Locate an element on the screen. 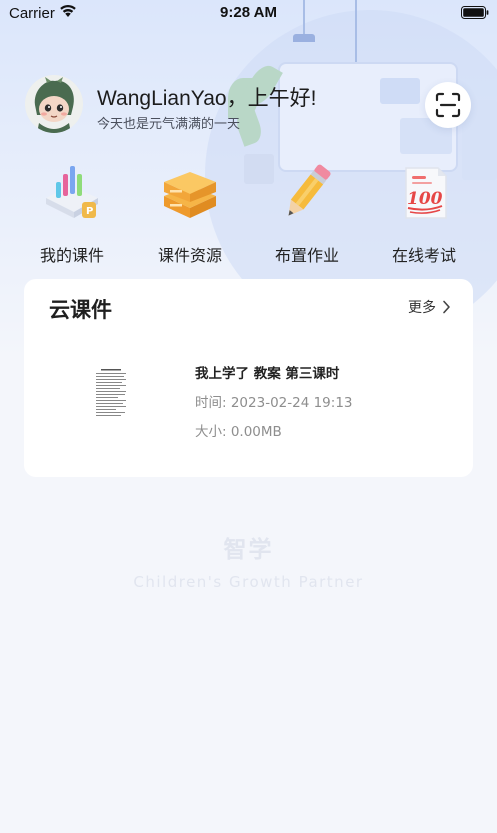 This screenshot has height=833, width=497. courseware-time: 时间: 2023-02-24 19:13 is located at coordinates (274, 403).